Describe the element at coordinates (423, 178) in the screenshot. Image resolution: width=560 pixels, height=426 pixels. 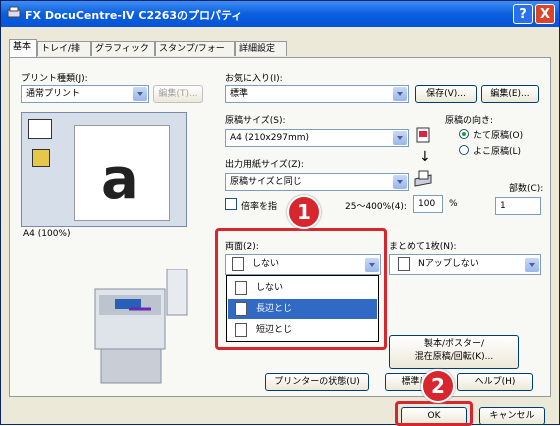
I see `paper-tray-icon` at that location.